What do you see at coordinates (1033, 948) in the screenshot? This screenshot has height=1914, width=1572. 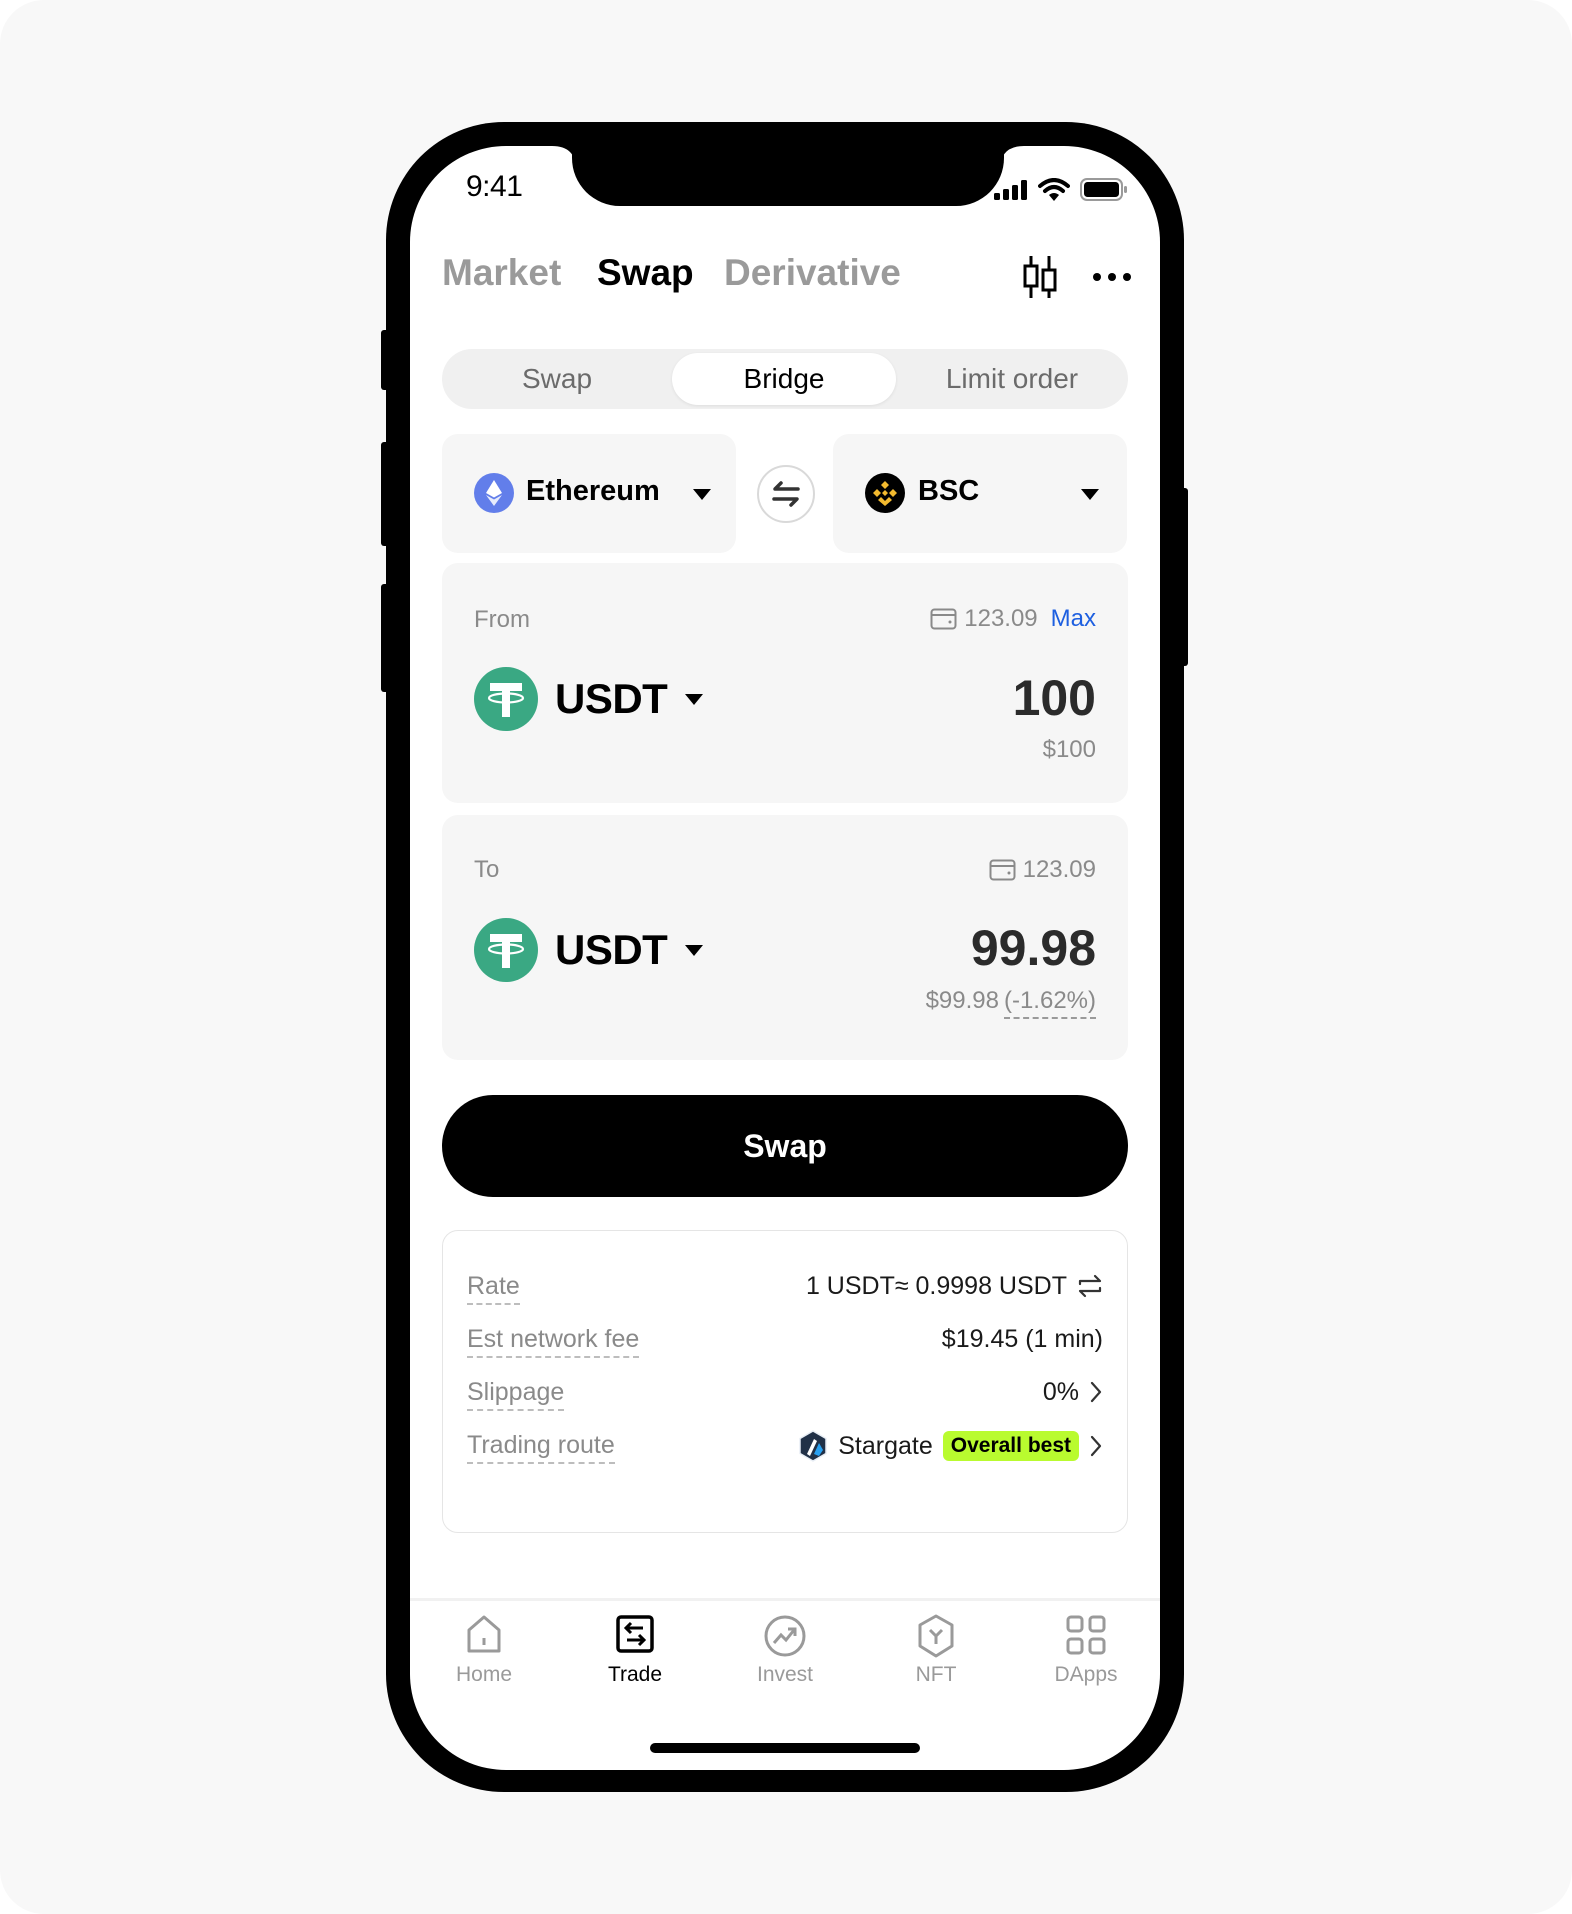 I see `to-amount: 99.98` at bounding box center [1033, 948].